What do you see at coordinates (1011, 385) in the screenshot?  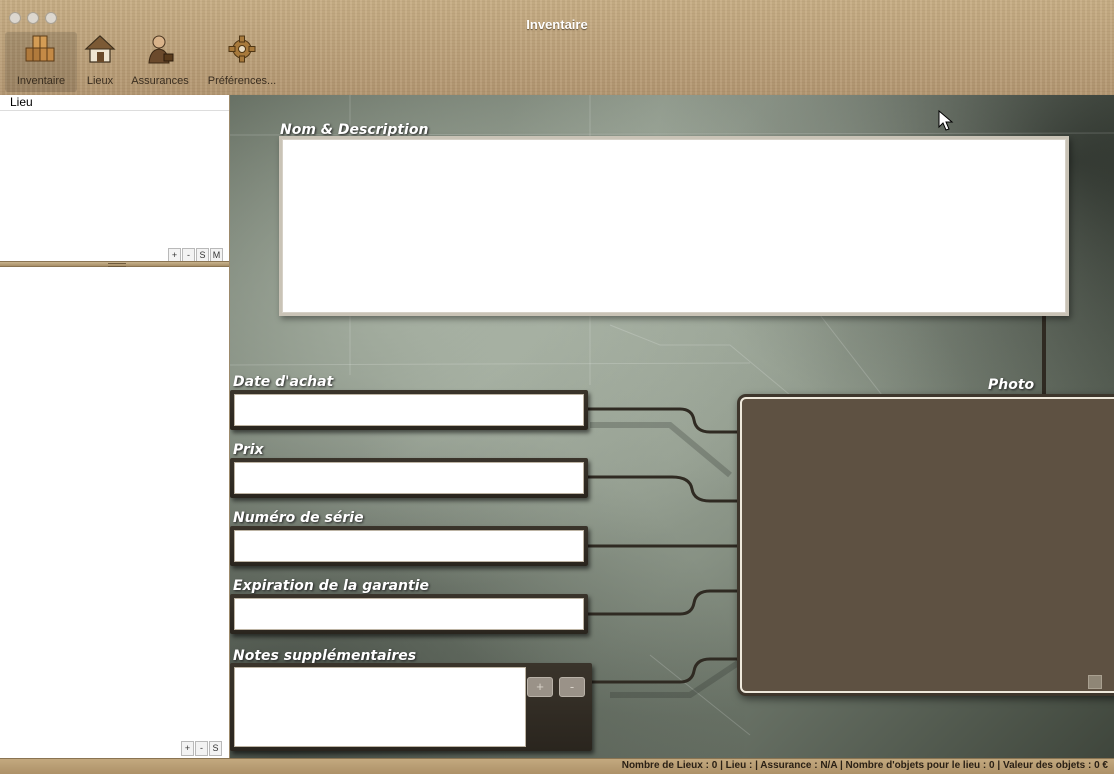 I see `photo-label: Photo` at bounding box center [1011, 385].